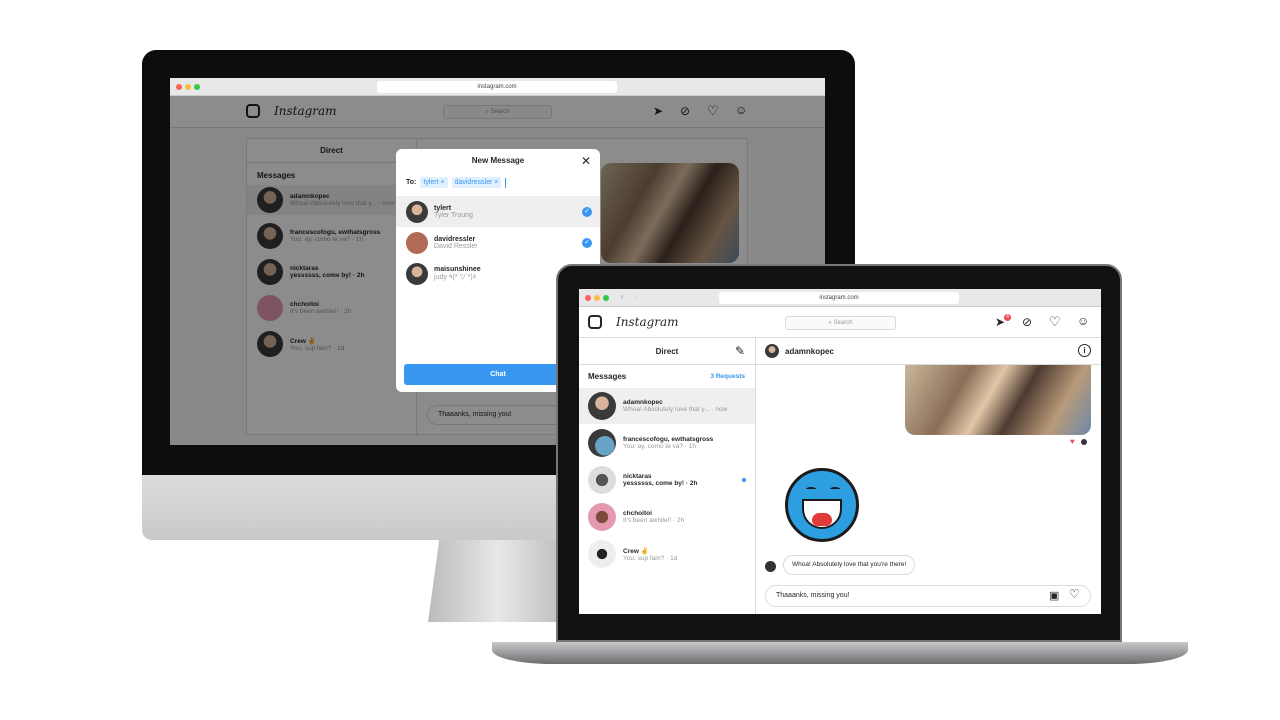 Image resolution: width=1280 pixels, height=720 pixels. What do you see at coordinates (770, 566) in the screenshot?
I see `sender-avatar` at bounding box center [770, 566].